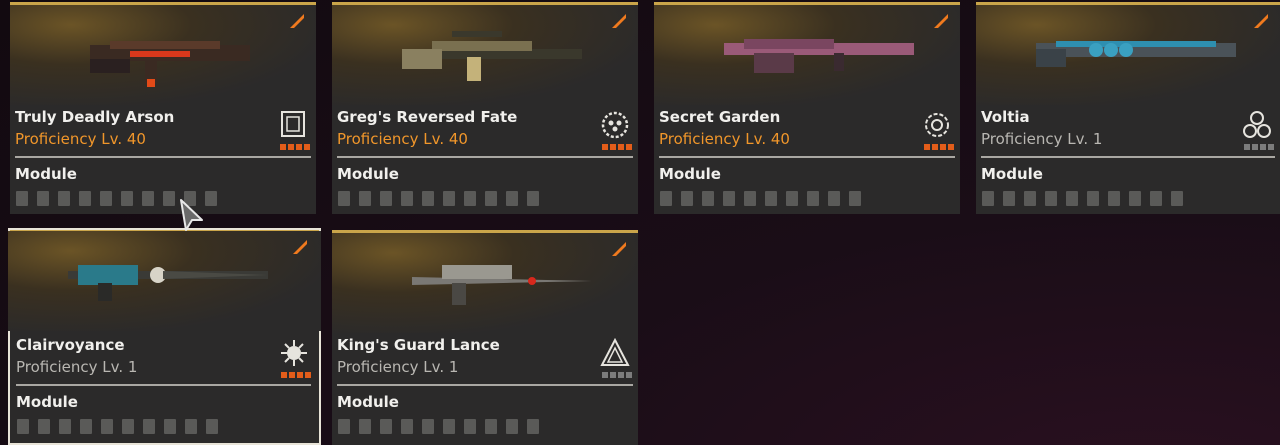  I want to click on weapon-card: Secret Garden Proficiency Lv. 40 Module, so click(807, 108).